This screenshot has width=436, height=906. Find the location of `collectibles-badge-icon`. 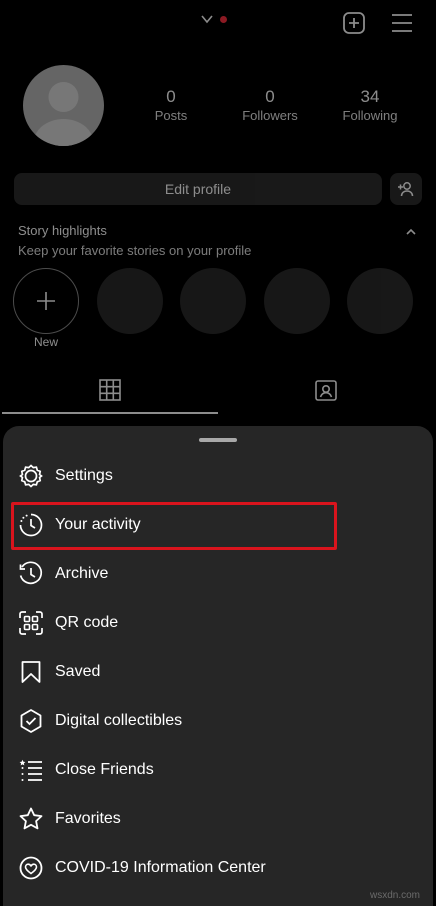

collectibles-badge-icon is located at coordinates (31, 721).